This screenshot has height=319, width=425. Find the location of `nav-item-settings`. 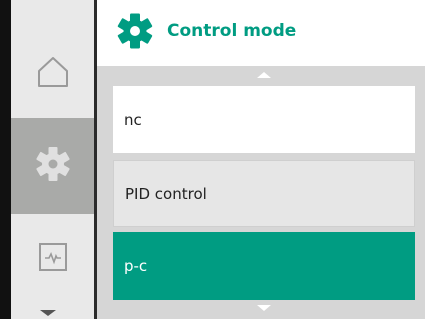

nav-item-settings is located at coordinates (53, 166).